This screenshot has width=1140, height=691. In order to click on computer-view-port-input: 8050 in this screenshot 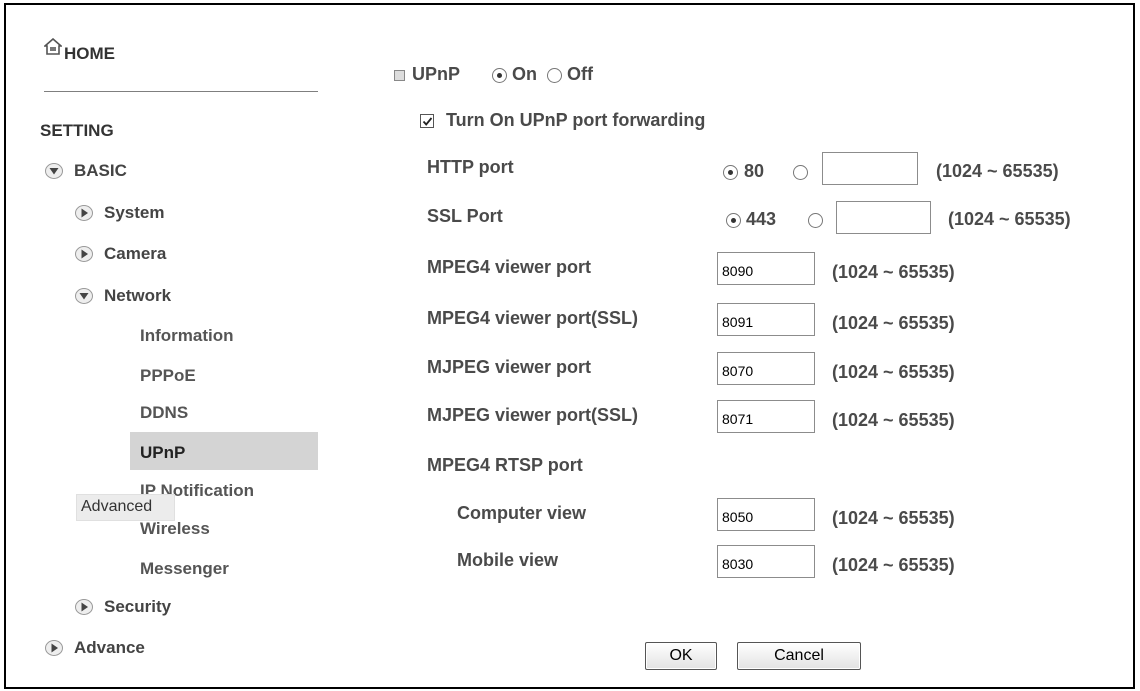, I will do `click(766, 514)`.